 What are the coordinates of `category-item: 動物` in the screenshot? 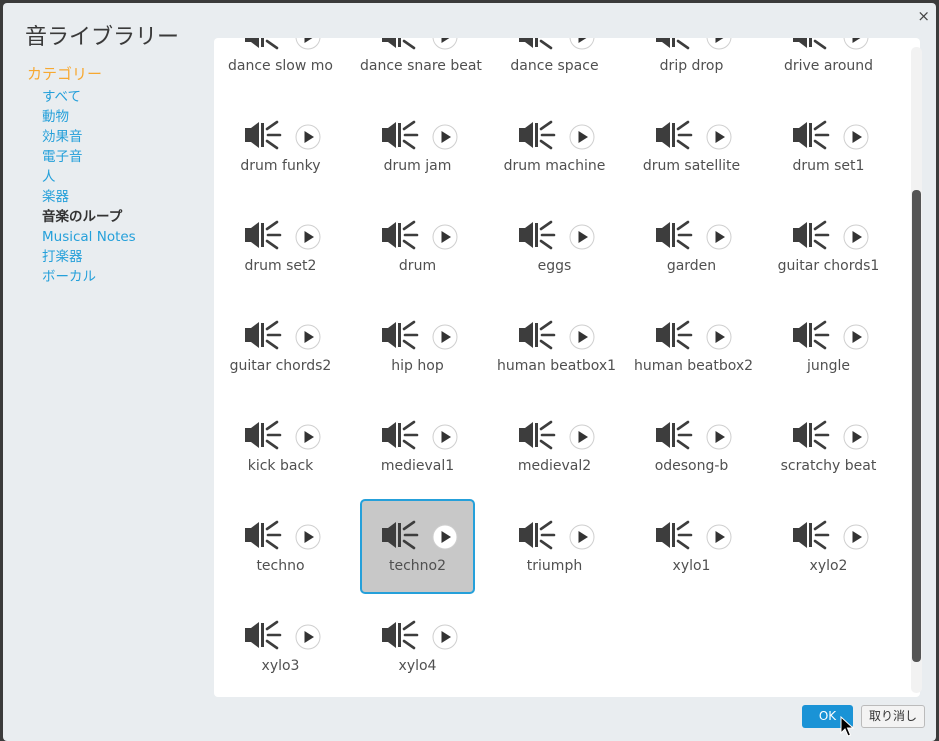 It's located at (117, 117).